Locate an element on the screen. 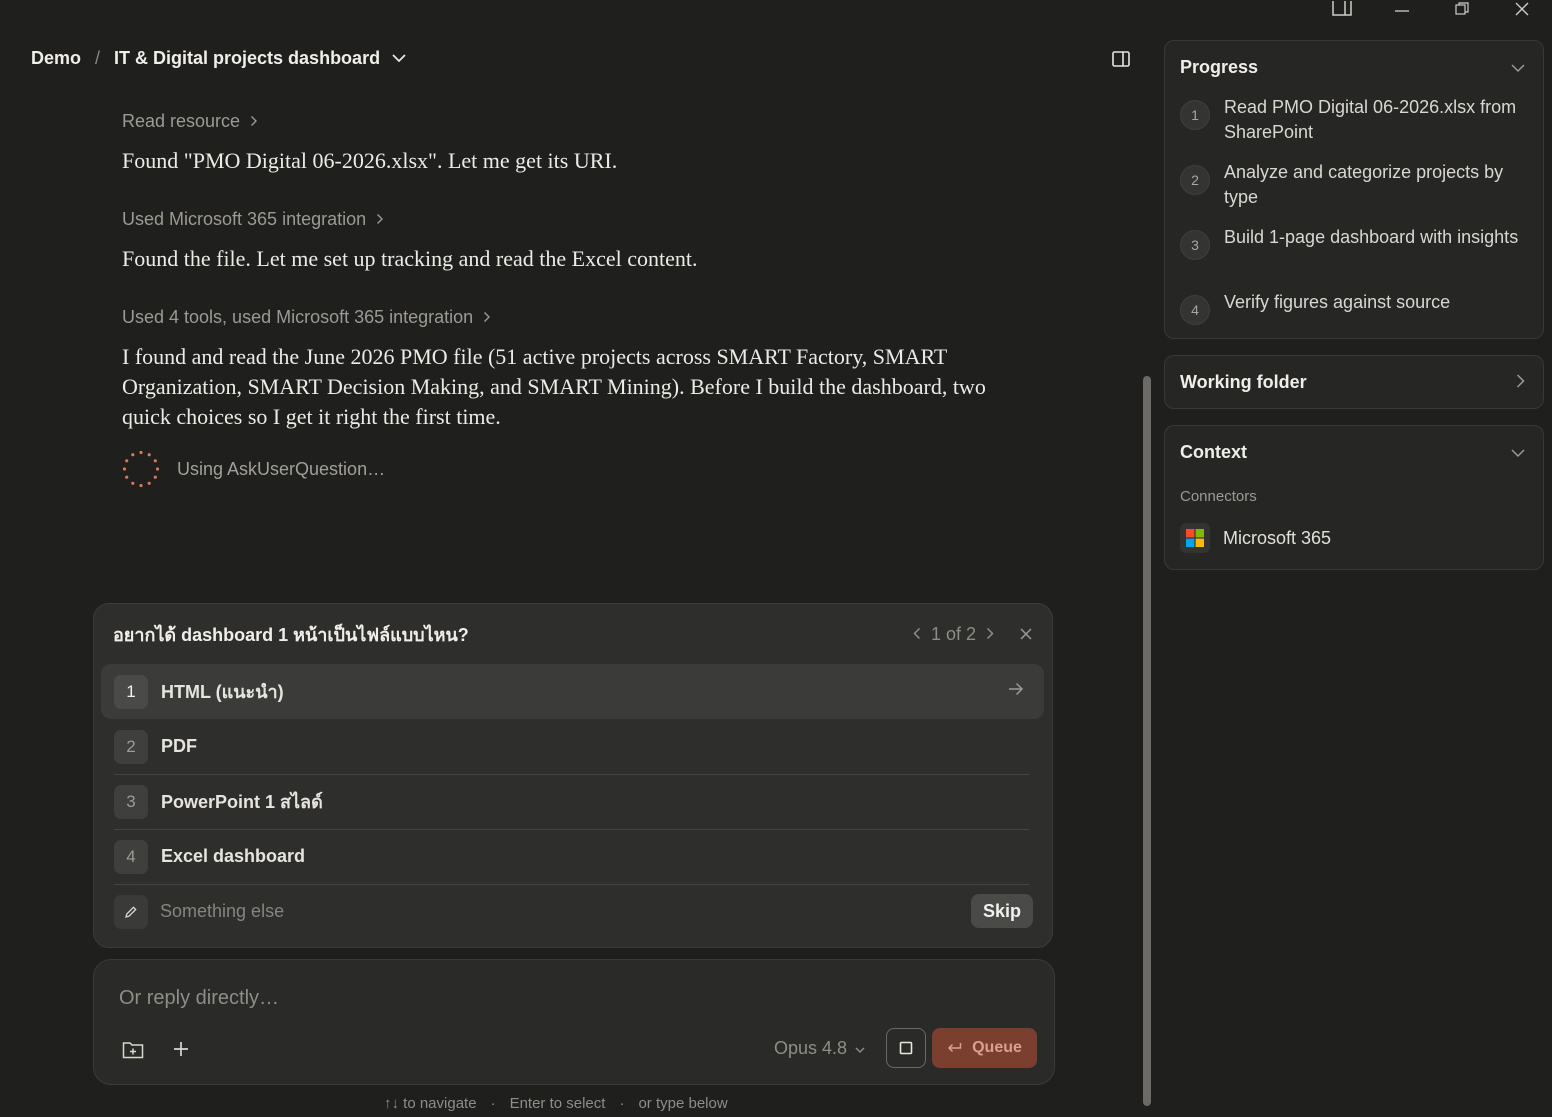  option-label: Excel dashboard is located at coordinates (233, 856).